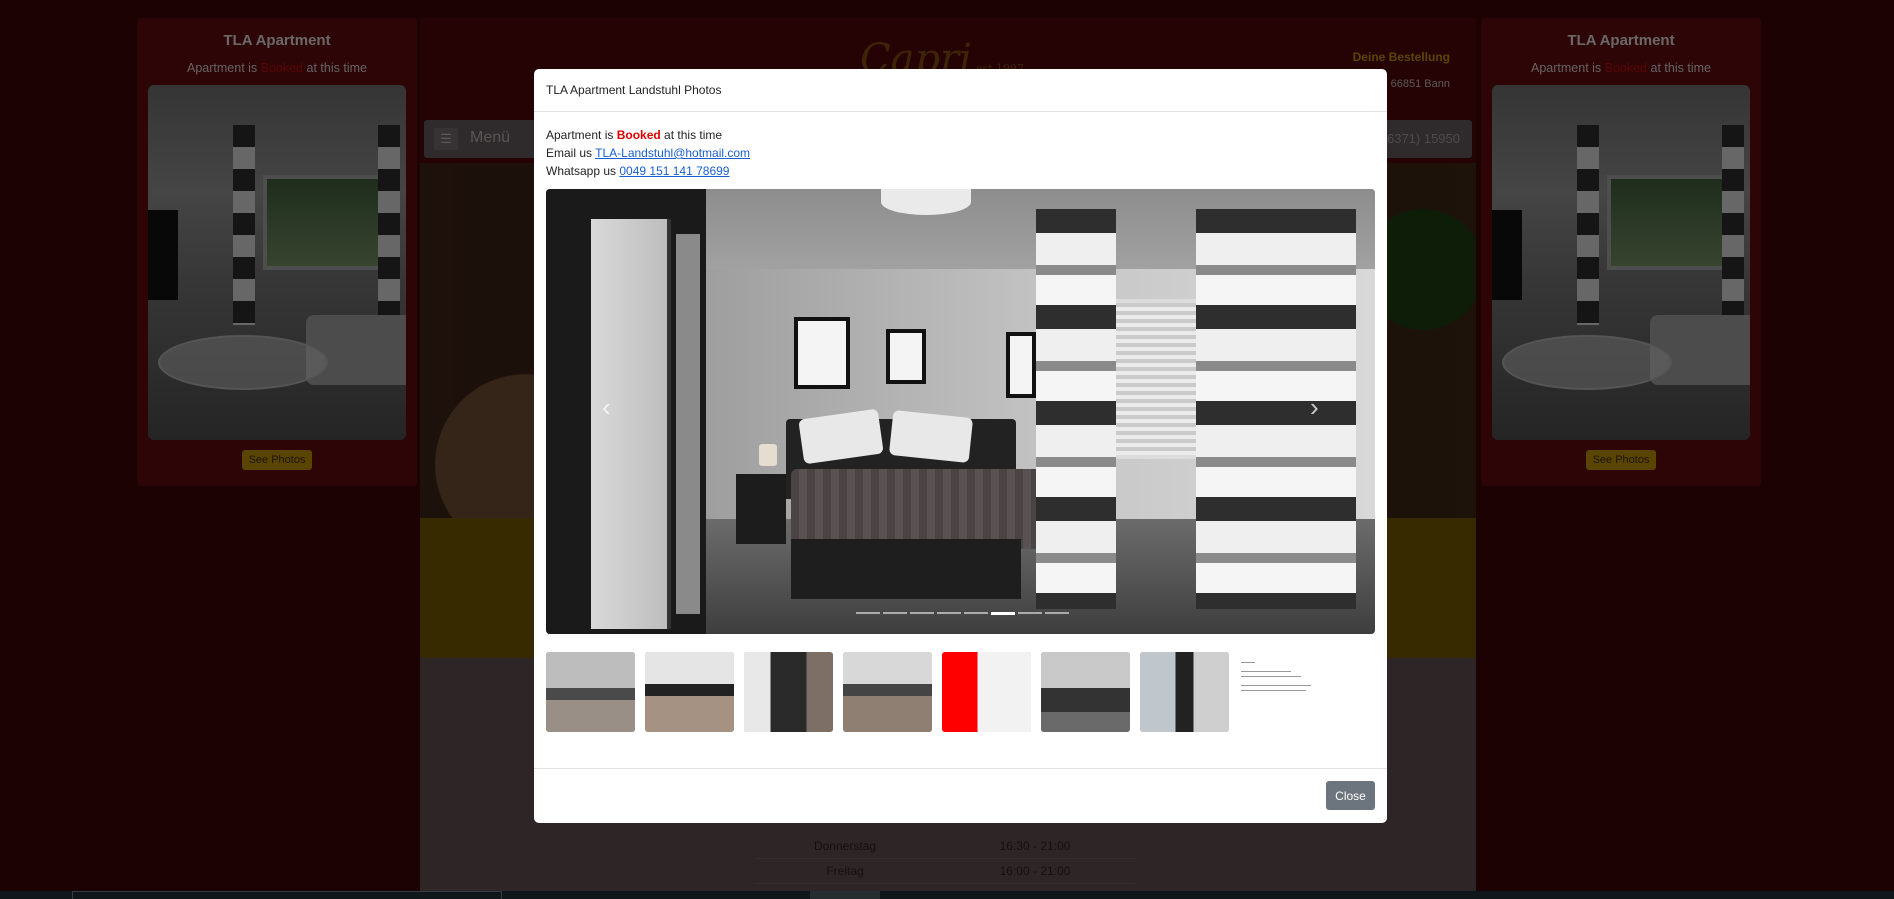  Describe the element at coordinates (1350, 795) in the screenshot. I see `close-button: Close` at that location.